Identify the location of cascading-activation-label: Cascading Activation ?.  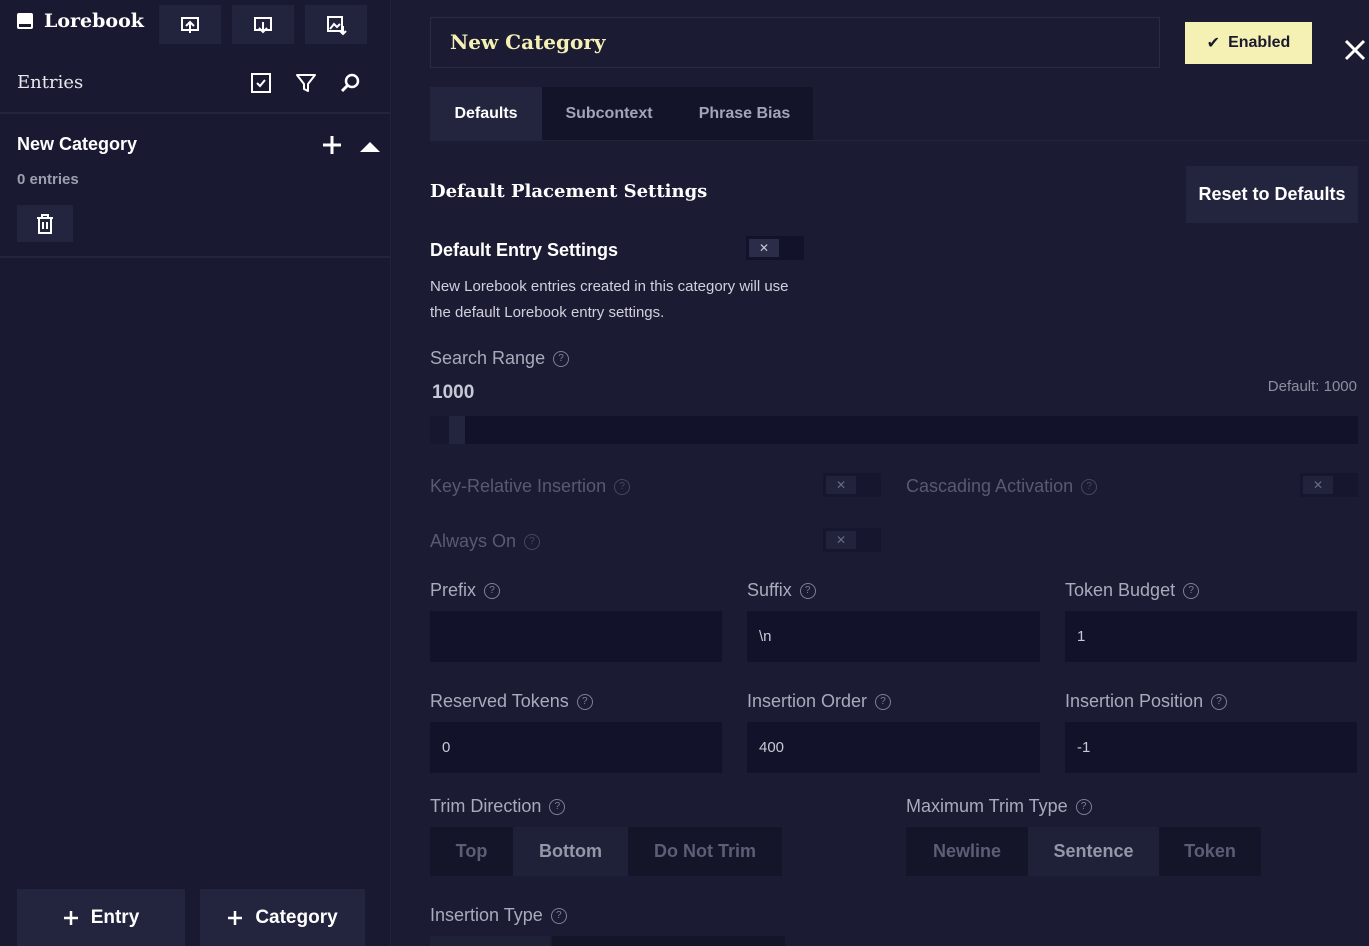
(1002, 486).